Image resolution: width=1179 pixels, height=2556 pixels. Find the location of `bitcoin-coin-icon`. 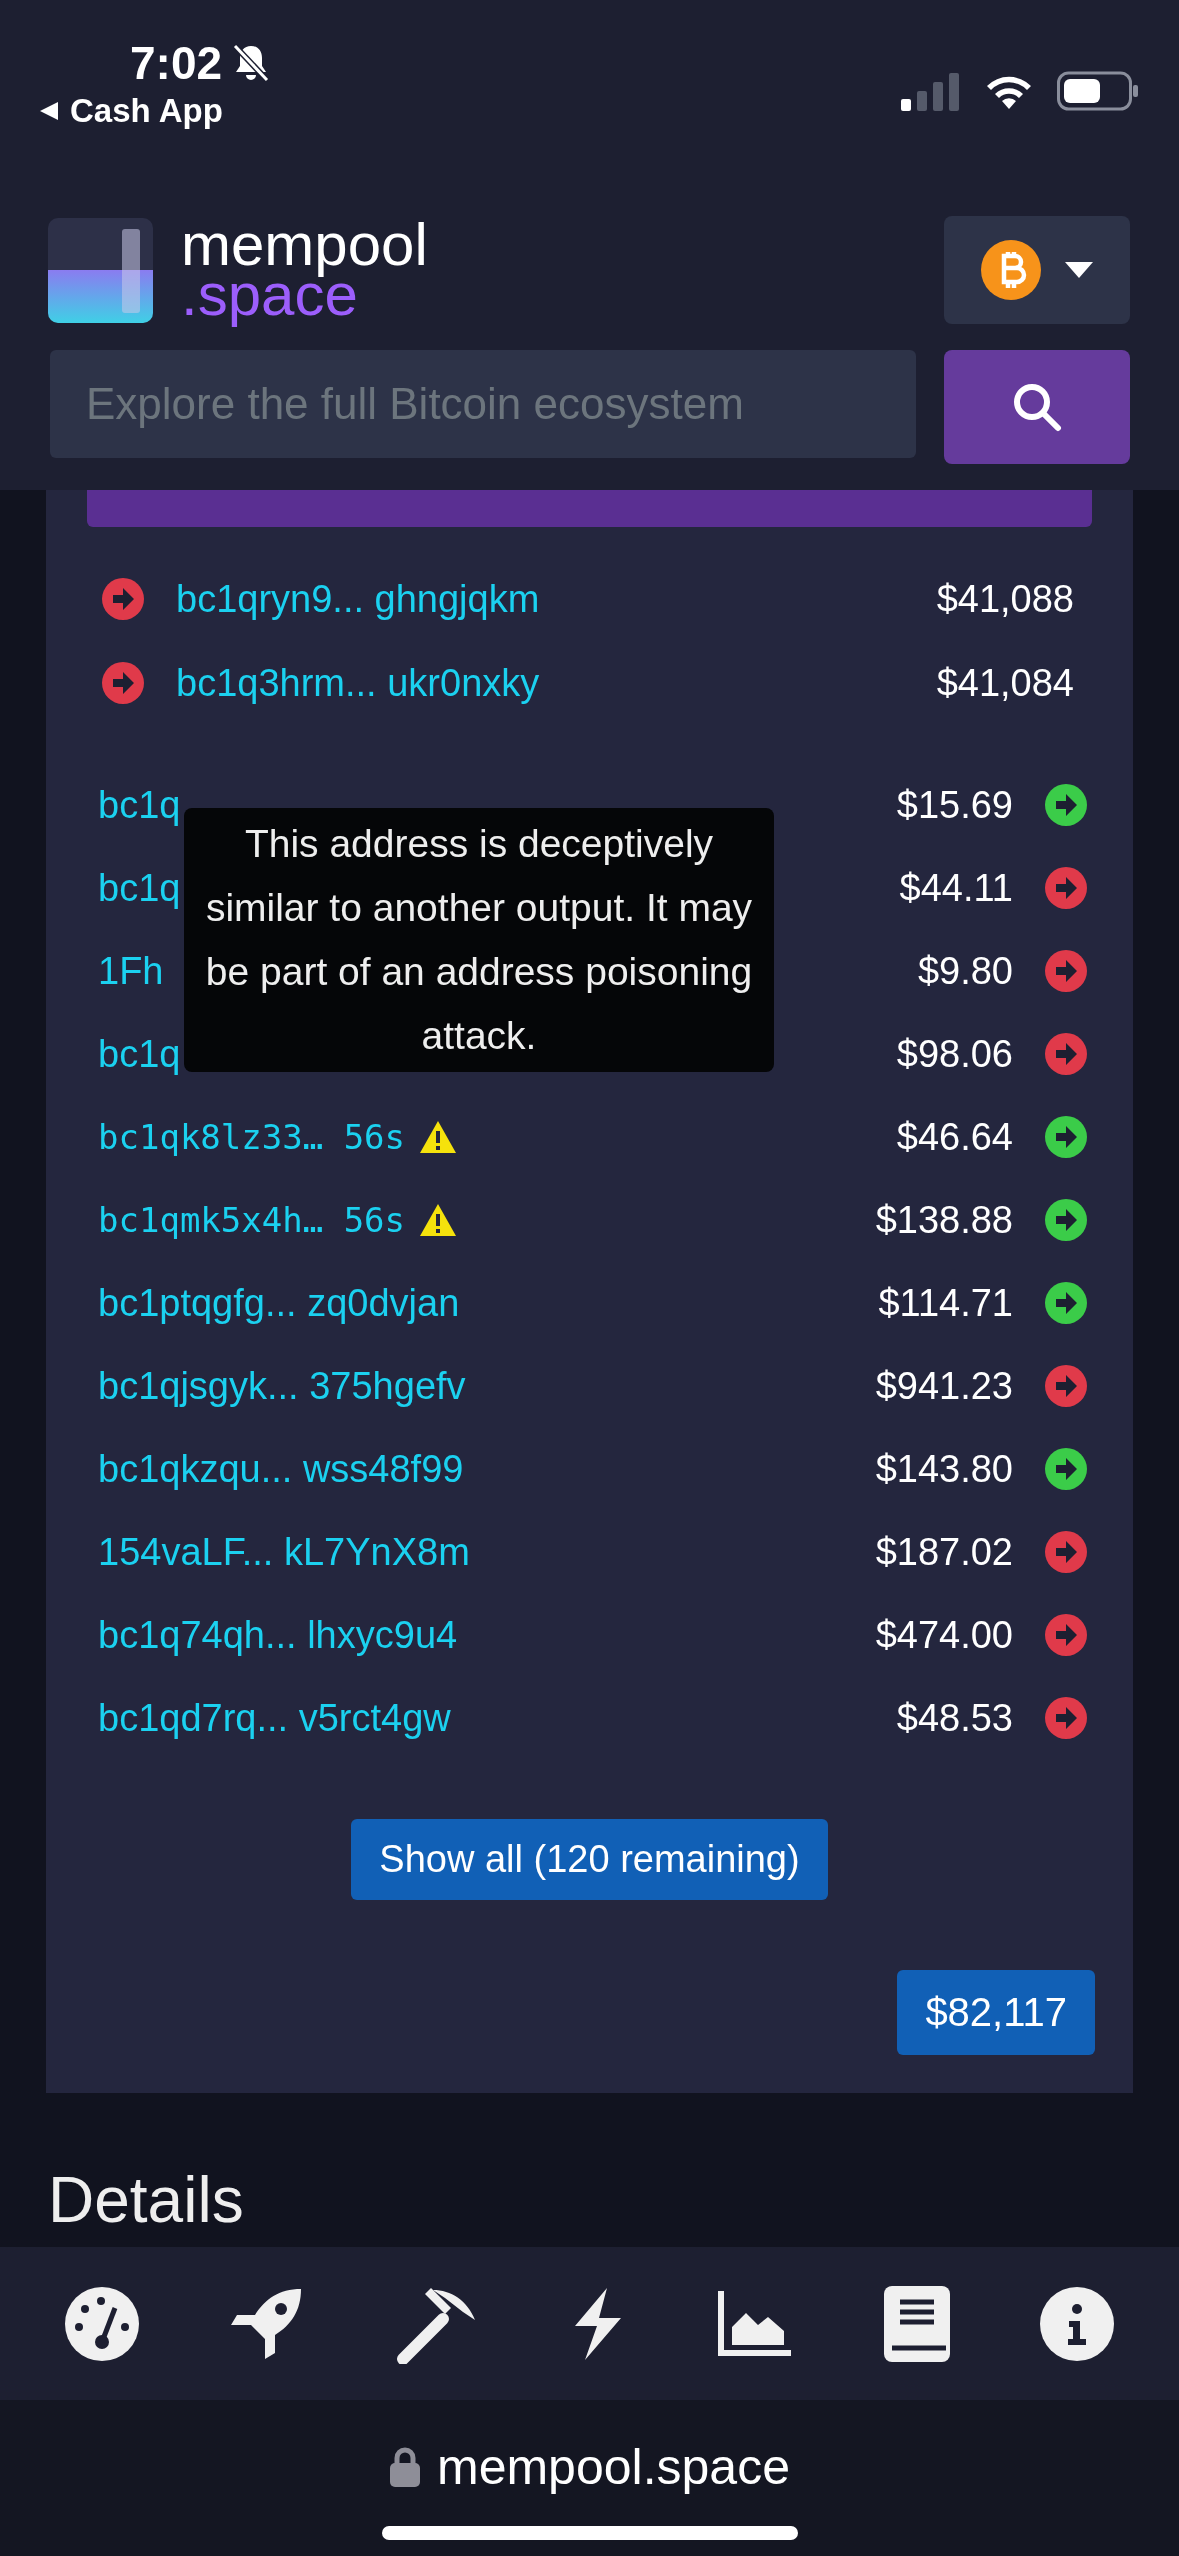

bitcoin-coin-icon is located at coordinates (1011, 270).